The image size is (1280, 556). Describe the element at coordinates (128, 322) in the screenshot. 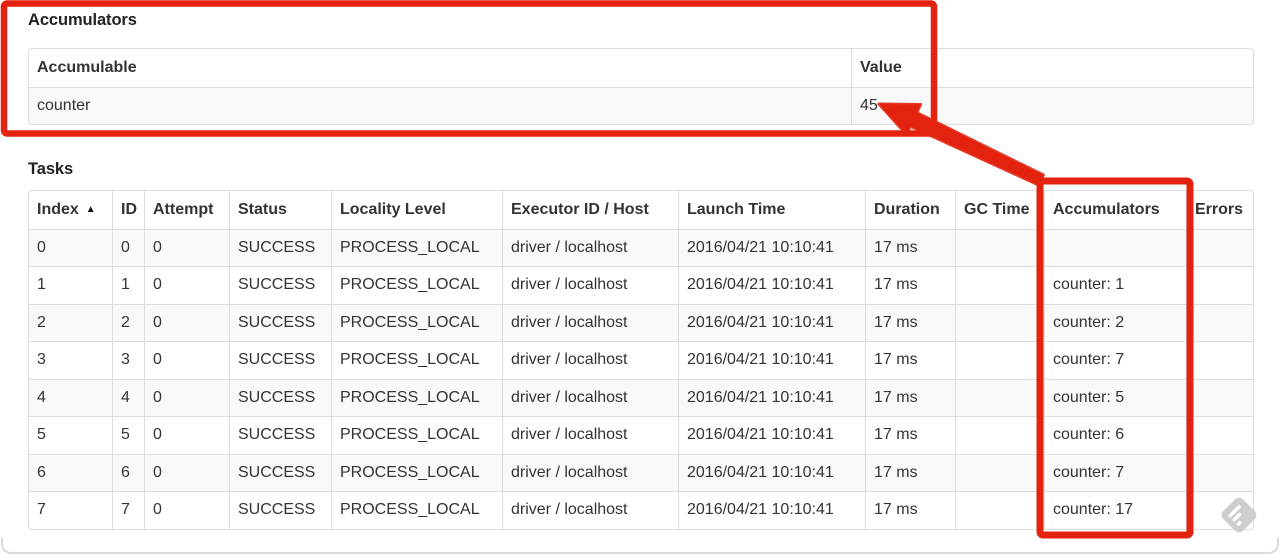

I see `cell-id: 2` at that location.